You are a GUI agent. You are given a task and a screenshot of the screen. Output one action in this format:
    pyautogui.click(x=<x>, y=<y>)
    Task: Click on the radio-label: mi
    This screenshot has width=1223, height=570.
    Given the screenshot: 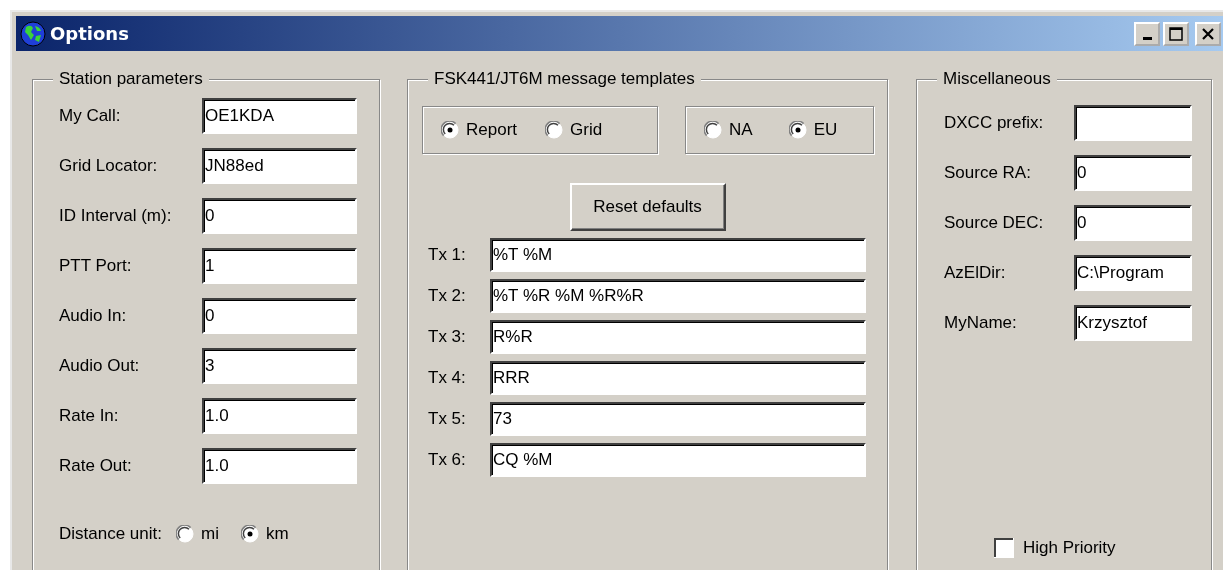 What is the action you would take?
    pyautogui.click(x=210, y=534)
    